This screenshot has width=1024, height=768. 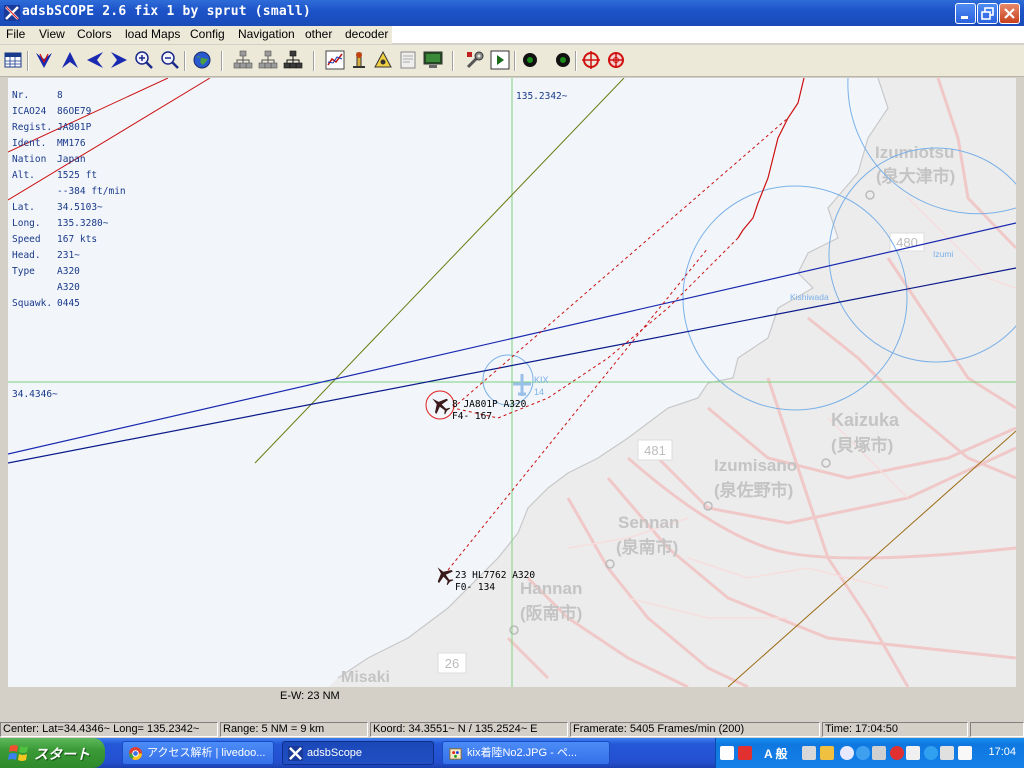 I want to click on menu-view: View, so click(x=52, y=34).